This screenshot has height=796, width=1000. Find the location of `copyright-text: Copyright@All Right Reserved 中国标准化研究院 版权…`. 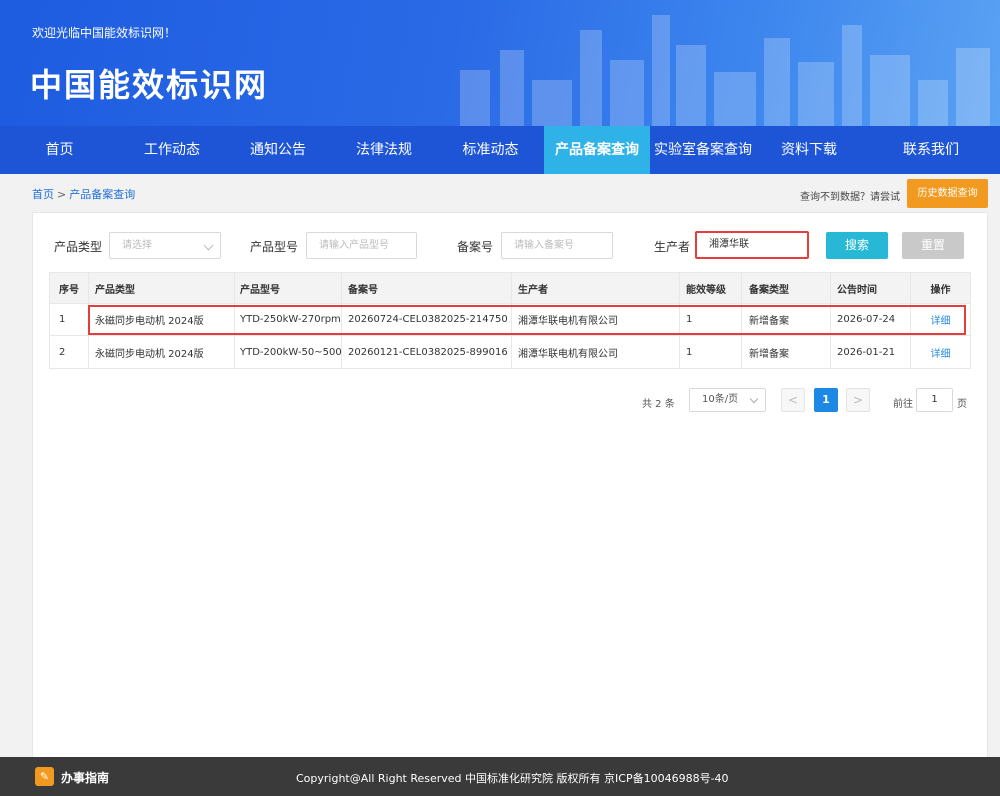

copyright-text: Copyright@All Right Reserved 中国标准化研究院 版权… is located at coordinates (512, 778).